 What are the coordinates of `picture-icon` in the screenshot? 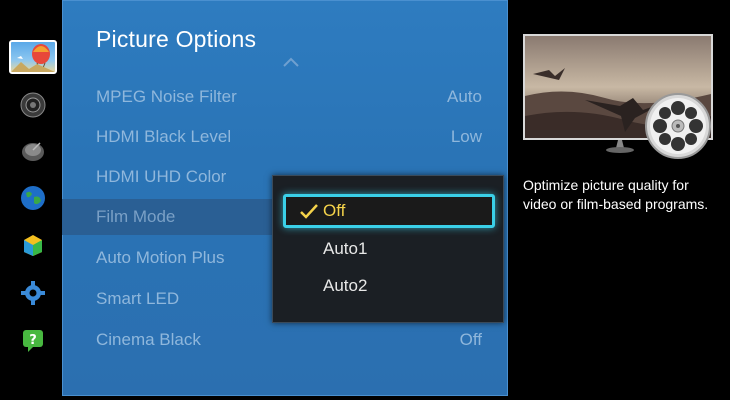 It's located at (33, 57).